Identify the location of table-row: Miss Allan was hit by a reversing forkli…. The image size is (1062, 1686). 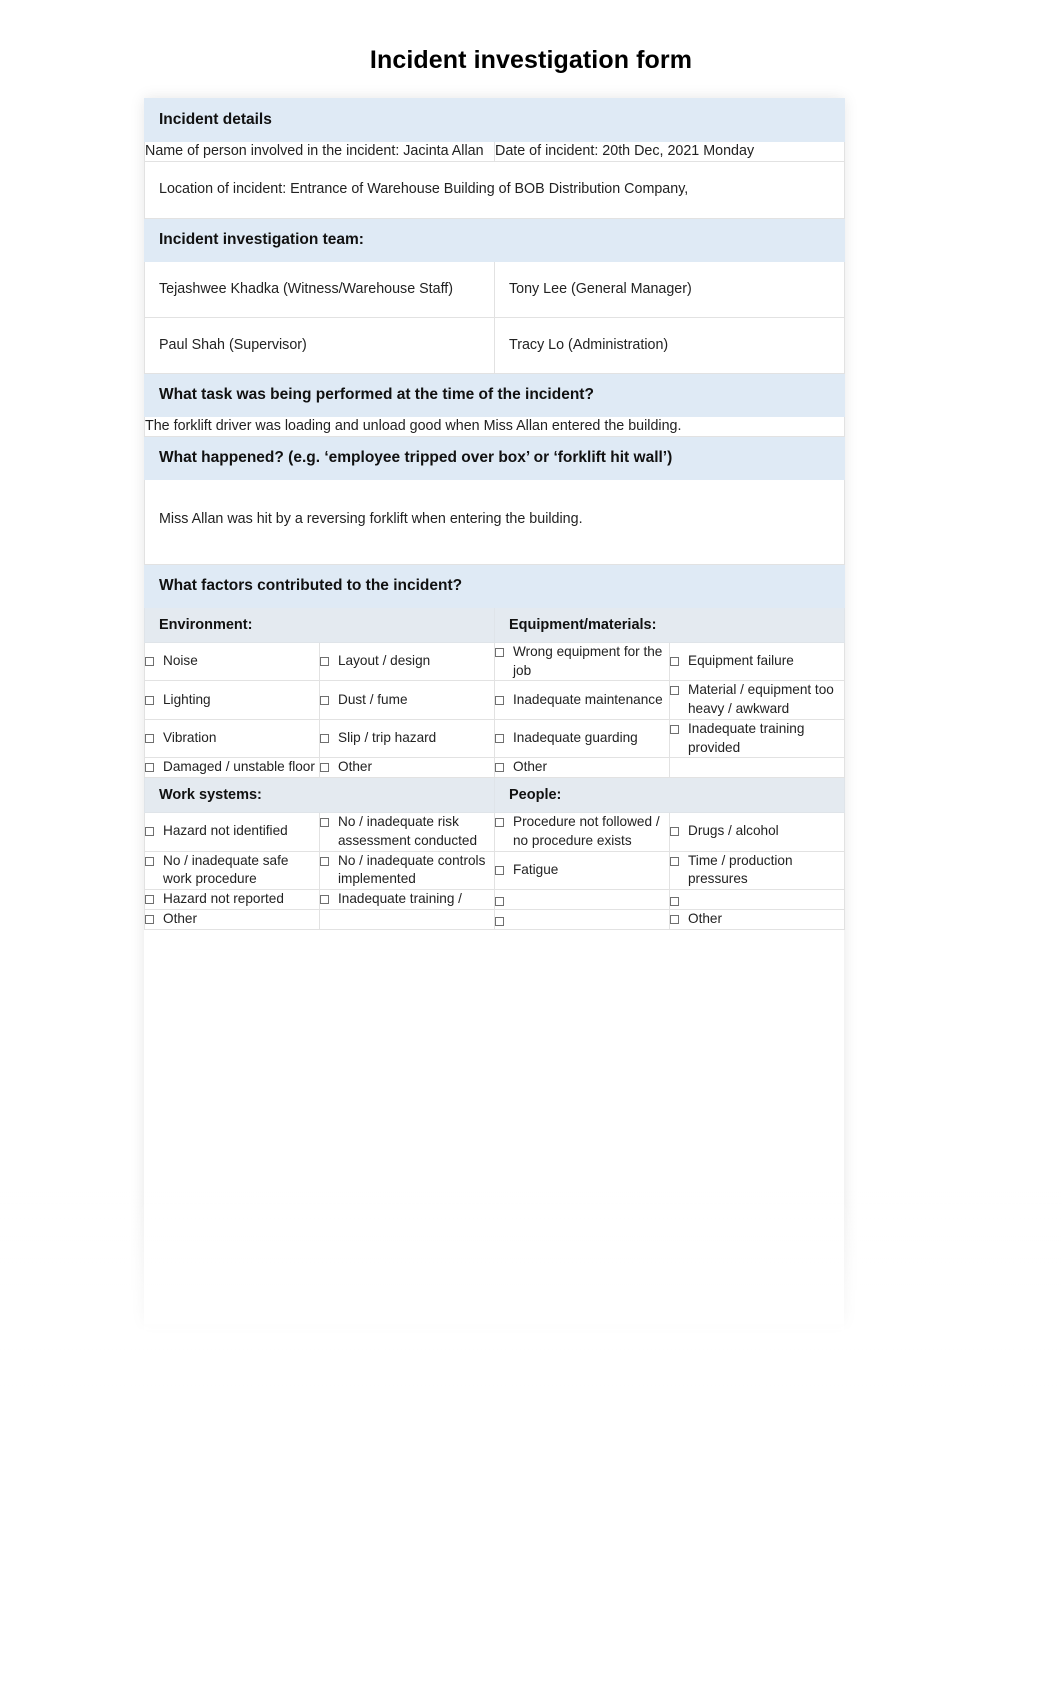
(494, 522).